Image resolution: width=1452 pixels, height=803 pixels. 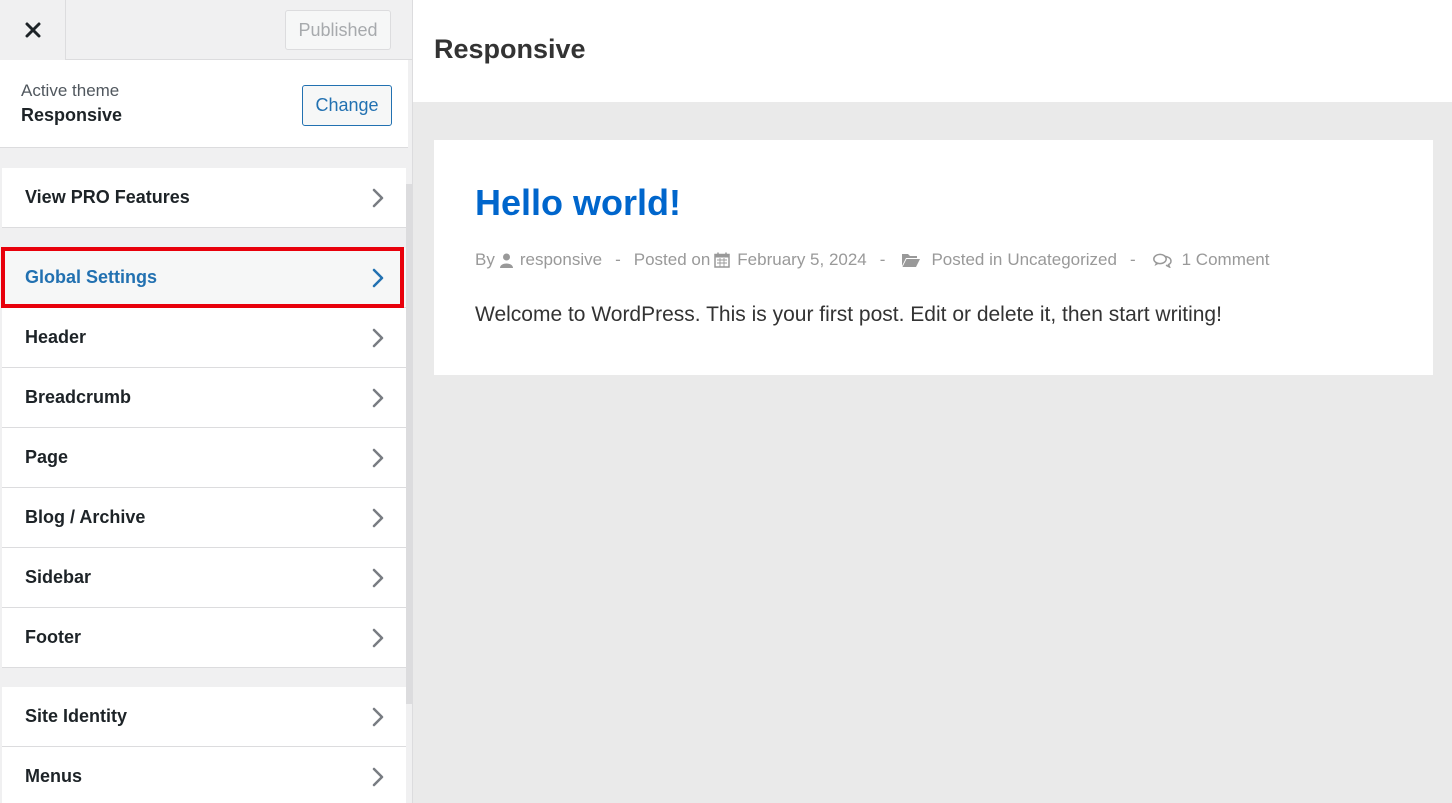 What do you see at coordinates (58, 577) in the screenshot?
I see `sidebar-item-label: Sidebar` at bounding box center [58, 577].